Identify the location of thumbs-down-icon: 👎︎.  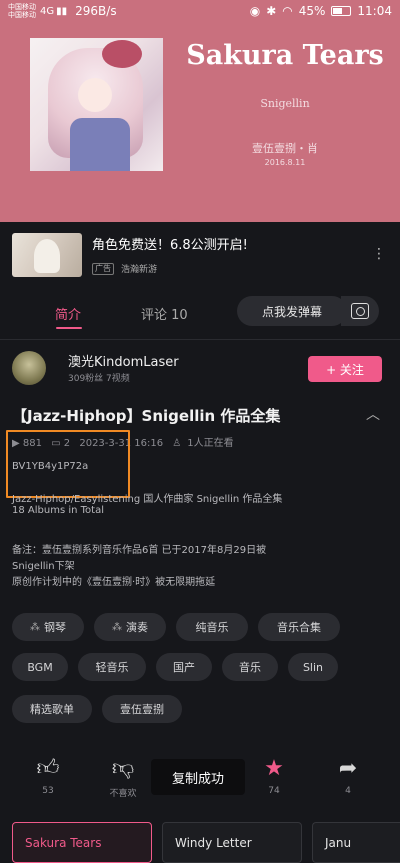
(123, 768).